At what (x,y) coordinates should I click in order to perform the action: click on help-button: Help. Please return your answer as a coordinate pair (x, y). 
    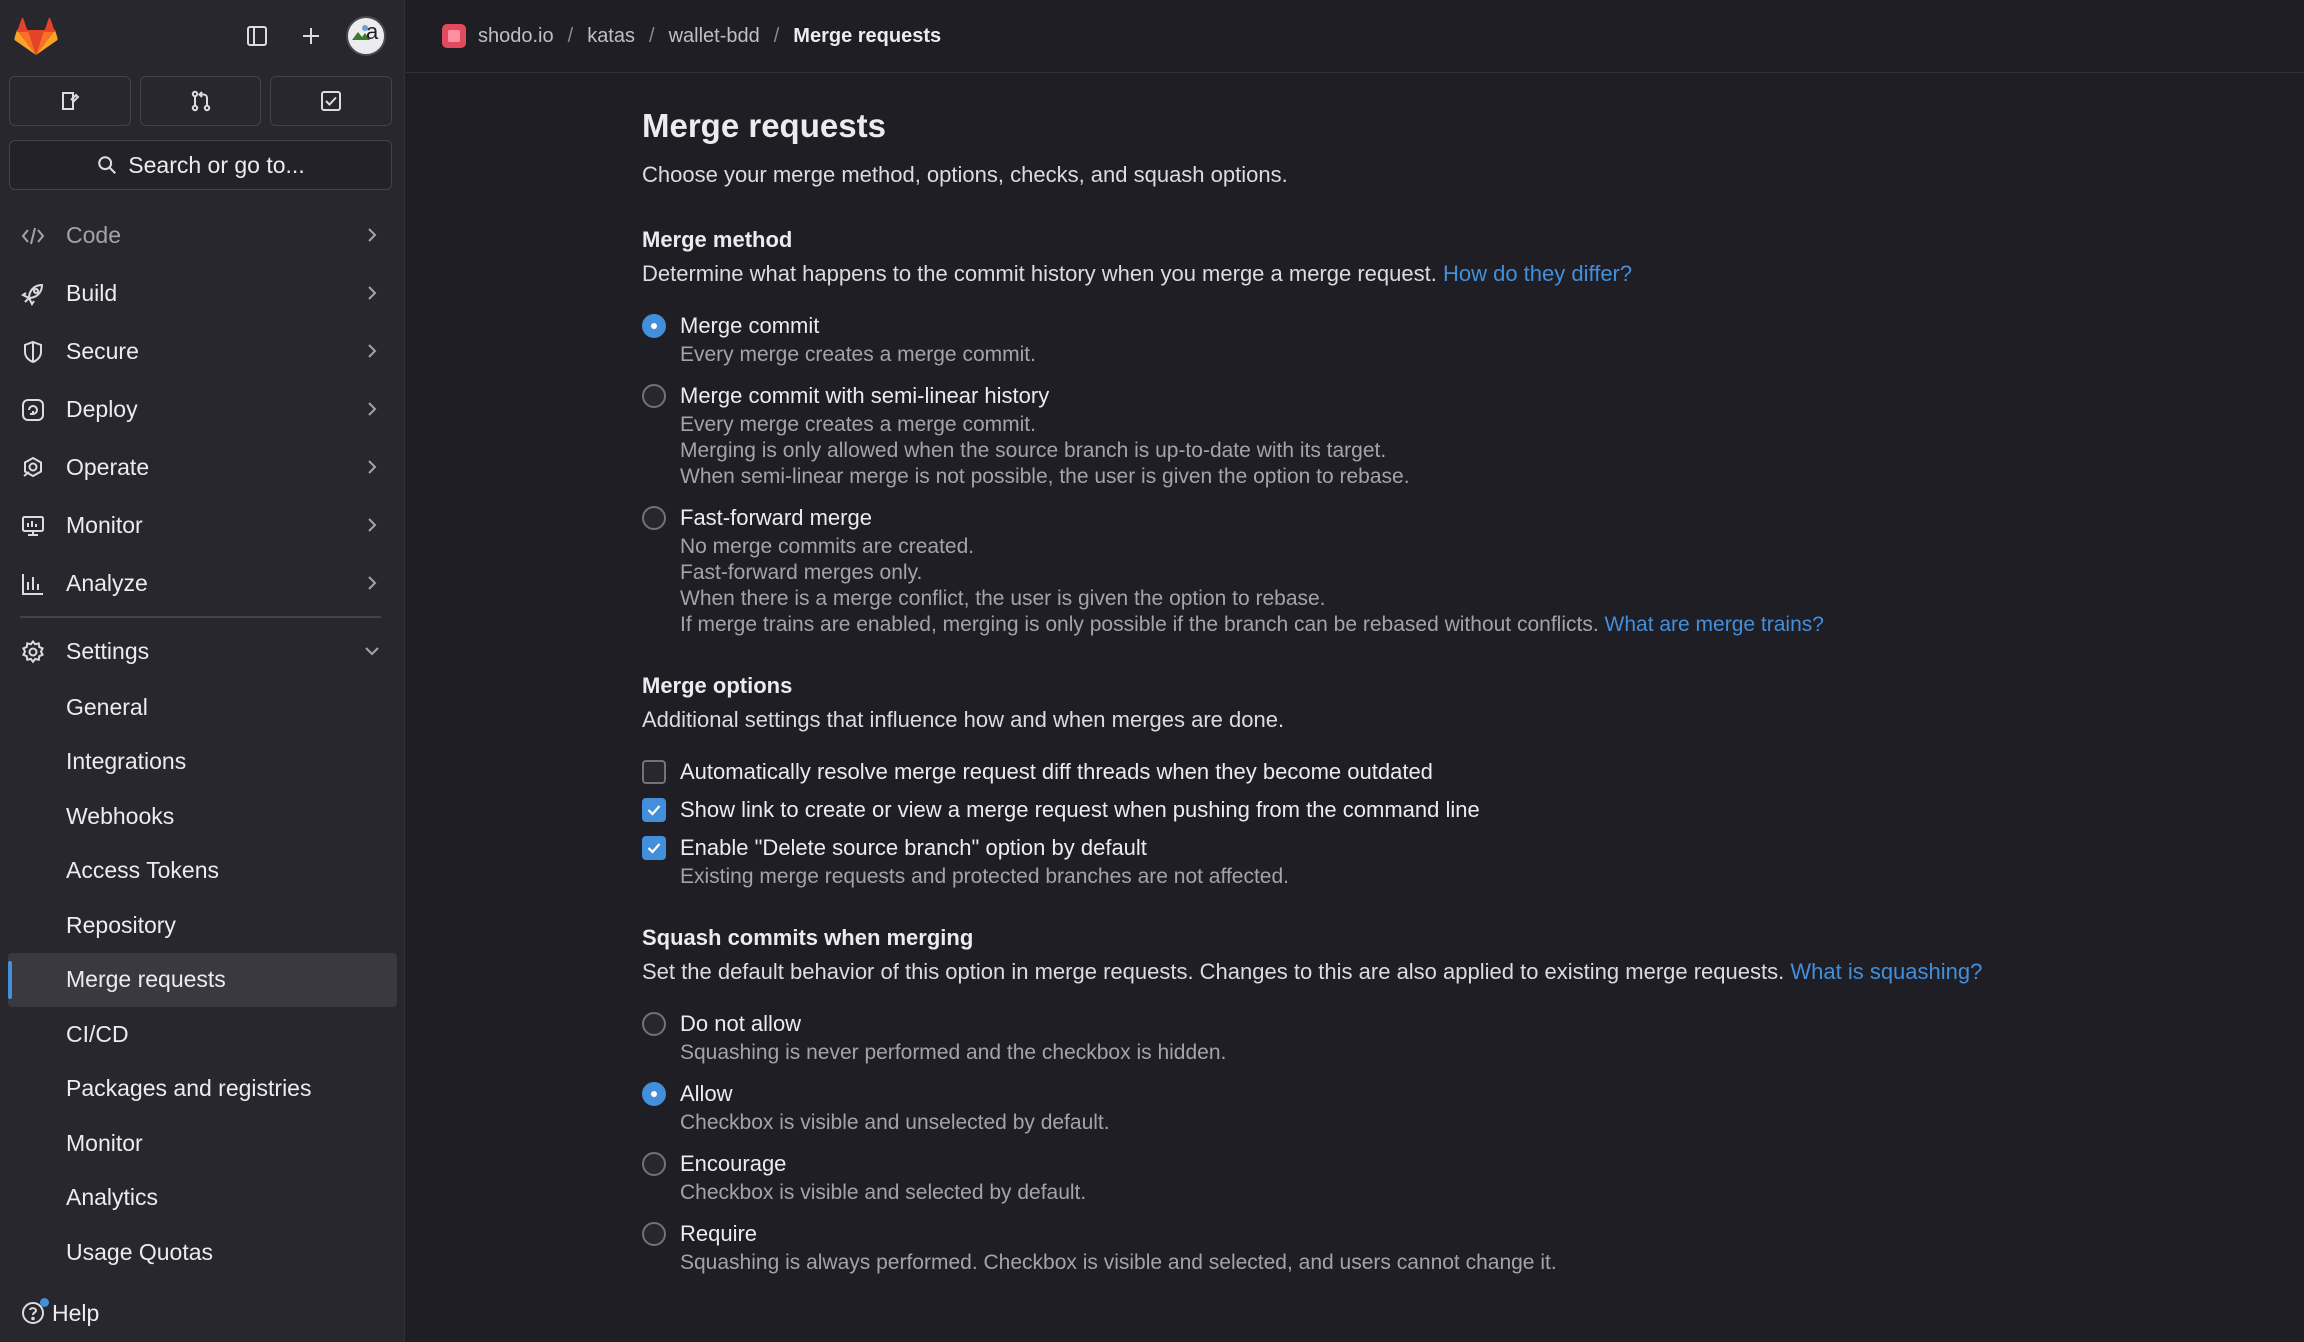
    Looking at the image, I should click on (59, 1313).